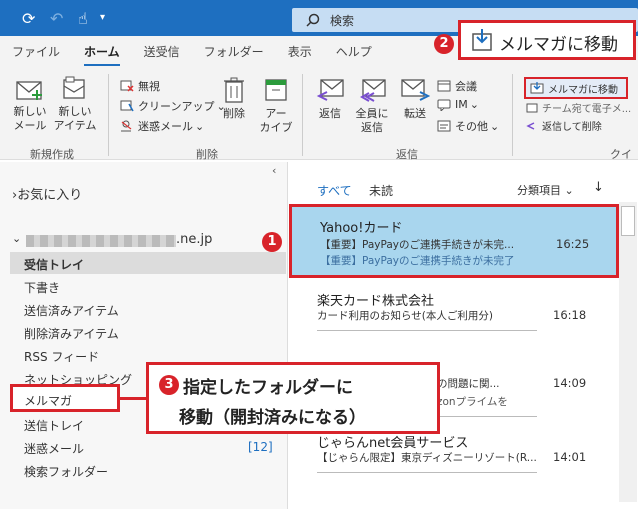 This screenshot has width=638, height=509. What do you see at coordinates (272, 418) in the screenshot?
I see `callout-line-2: 移動（開封済みになる）` at bounding box center [272, 418].